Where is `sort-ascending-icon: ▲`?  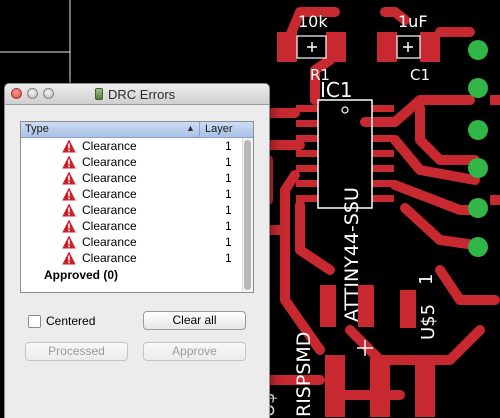 sort-ascending-icon: ▲ is located at coordinates (190, 128).